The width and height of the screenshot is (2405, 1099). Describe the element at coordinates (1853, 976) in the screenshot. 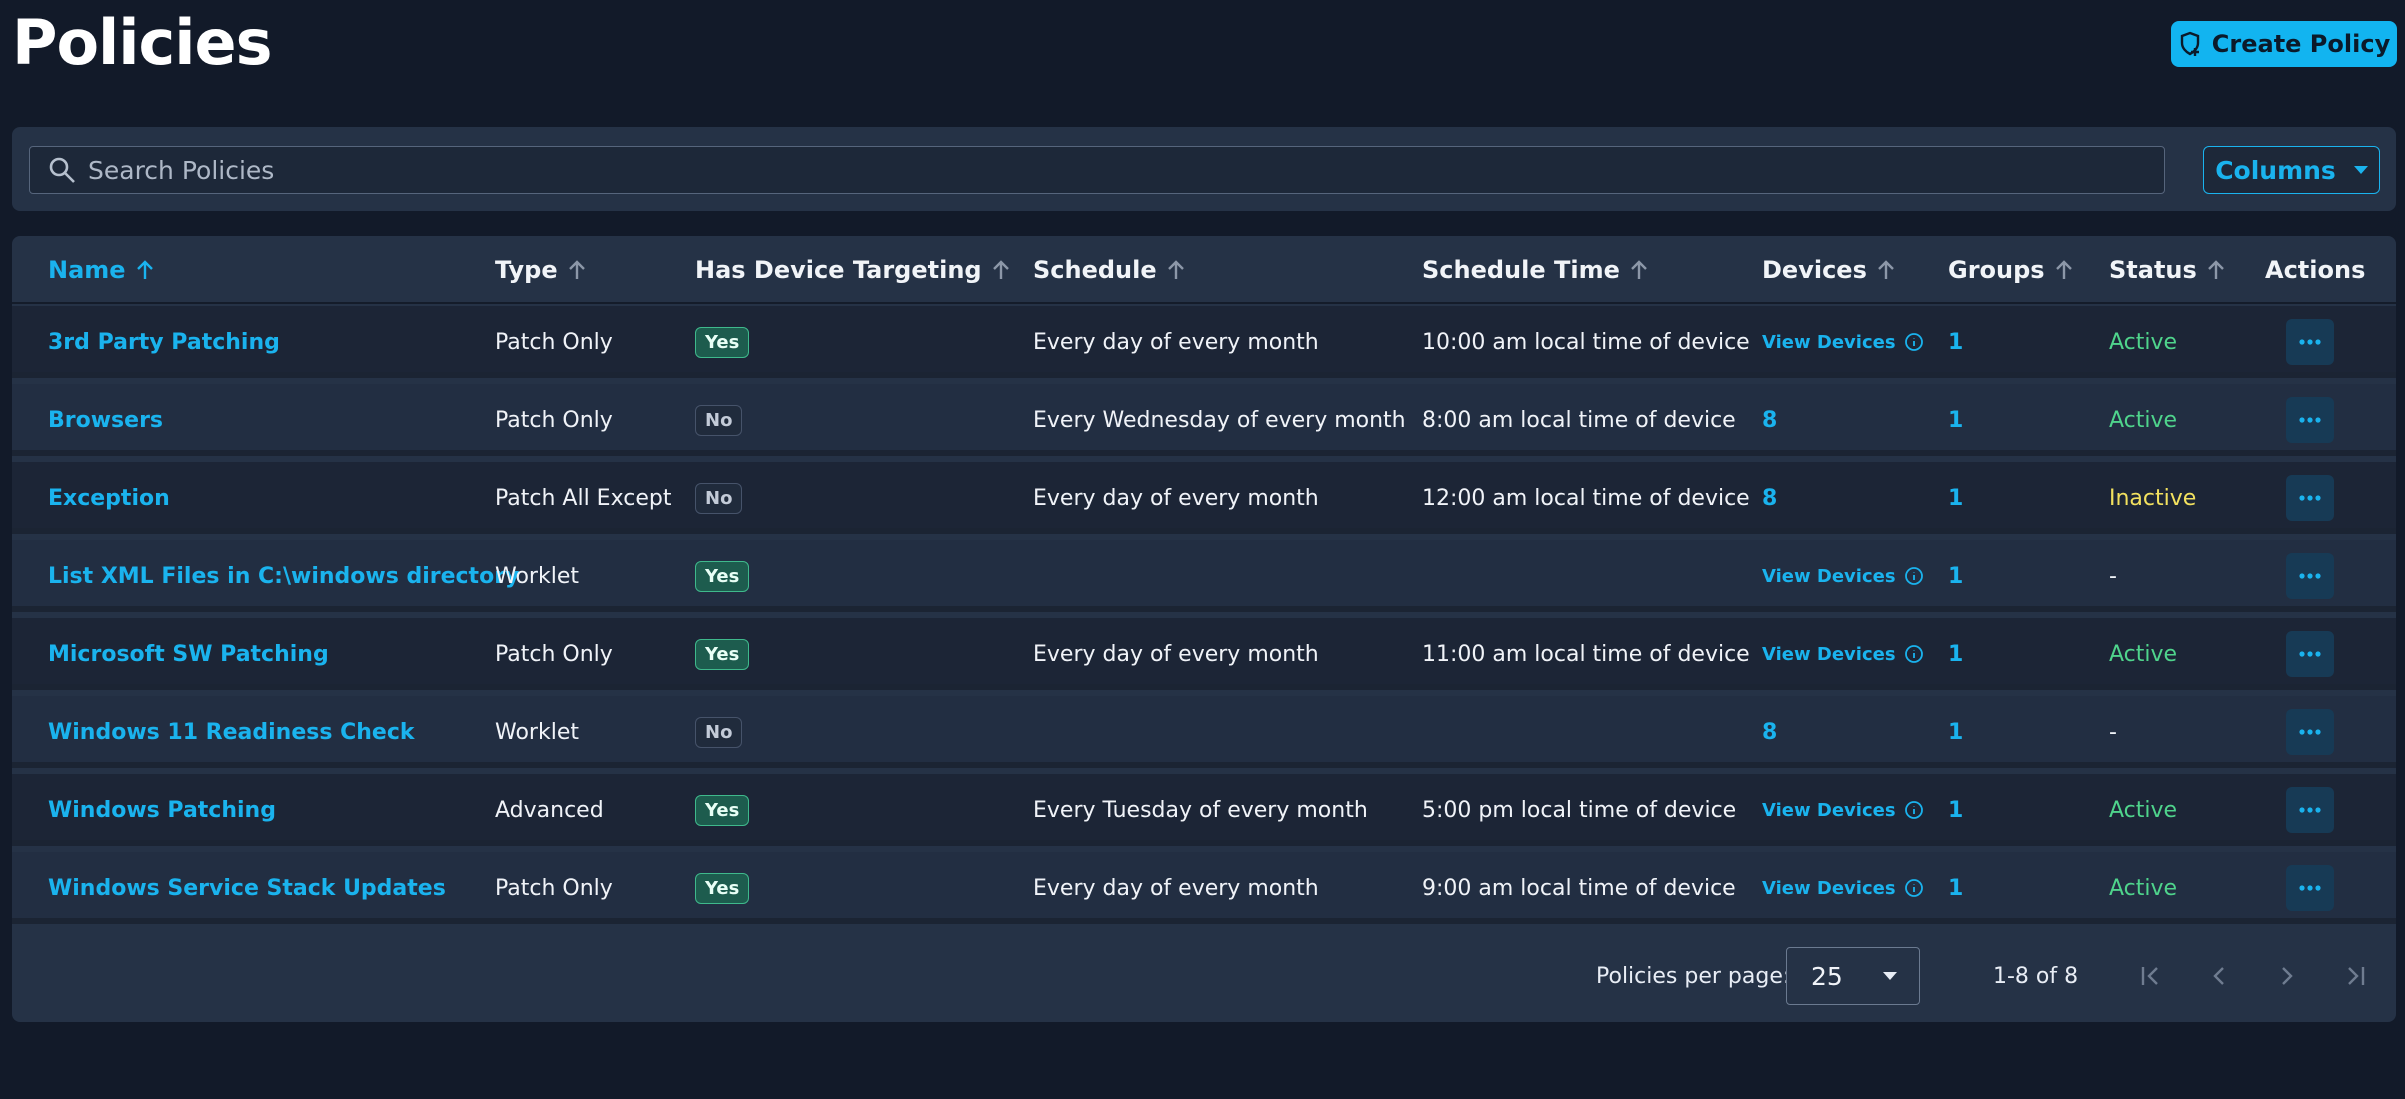

I see `per-page-select: 25` at that location.